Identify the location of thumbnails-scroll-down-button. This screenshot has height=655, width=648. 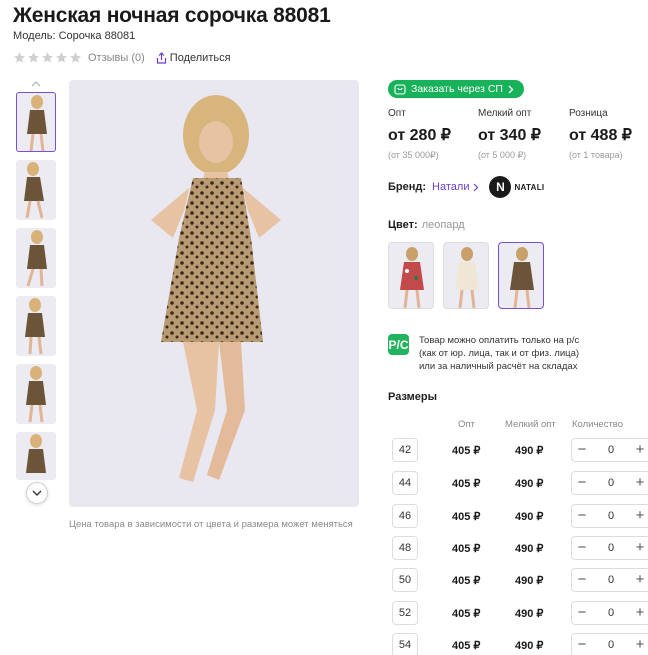
(37, 493).